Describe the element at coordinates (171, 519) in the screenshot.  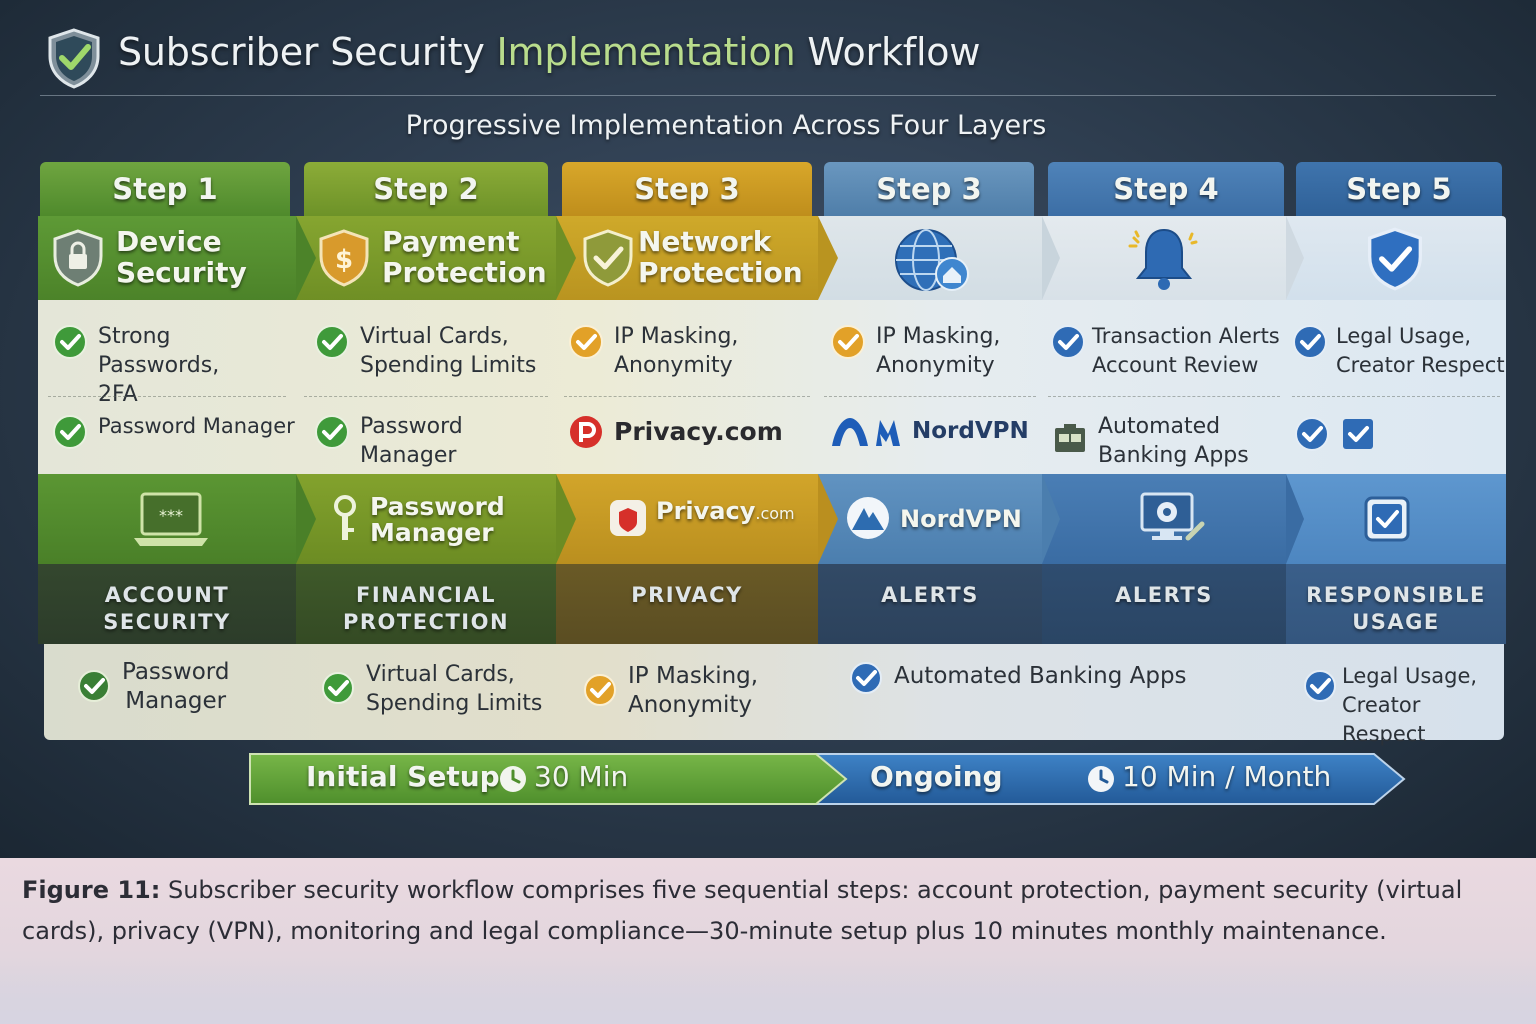
I see `laptop-password-icon: ***` at that location.